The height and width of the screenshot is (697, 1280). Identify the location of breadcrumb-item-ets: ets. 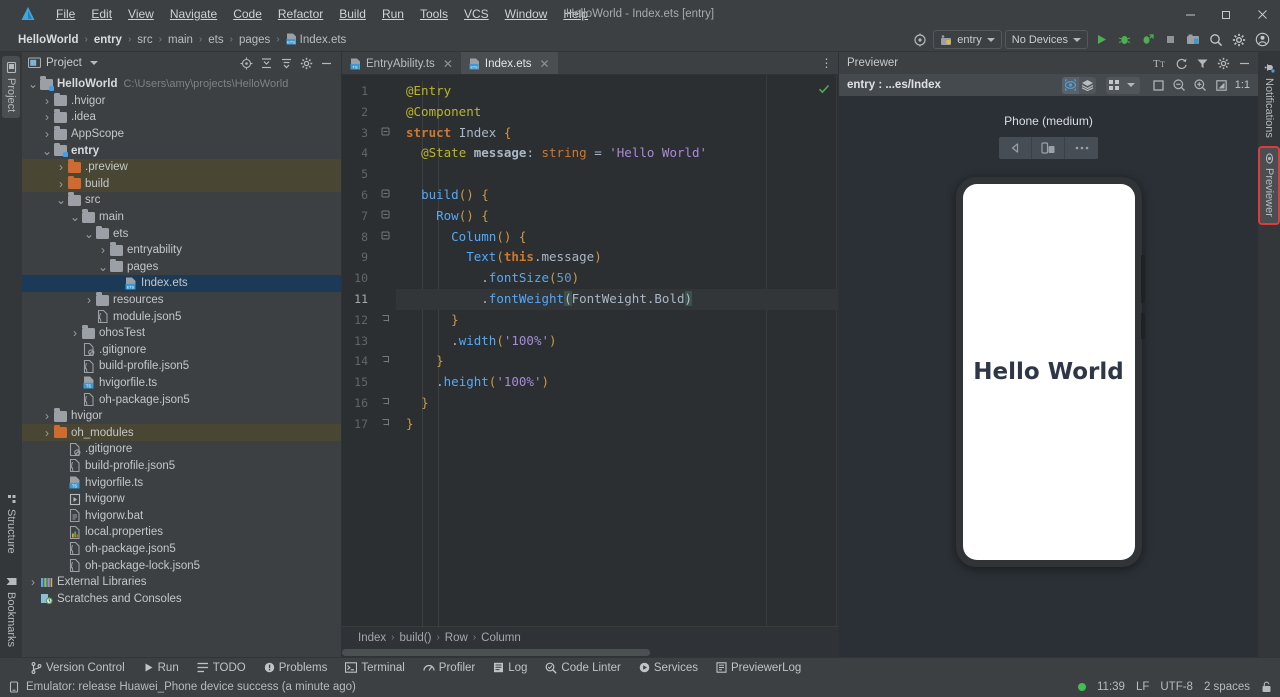
(215, 40).